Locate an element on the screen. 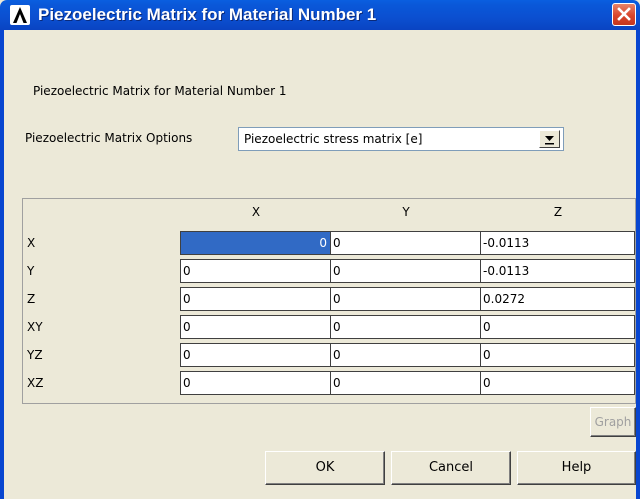 This screenshot has height=499, width=640. row-label-xz: XZ is located at coordinates (35, 383).